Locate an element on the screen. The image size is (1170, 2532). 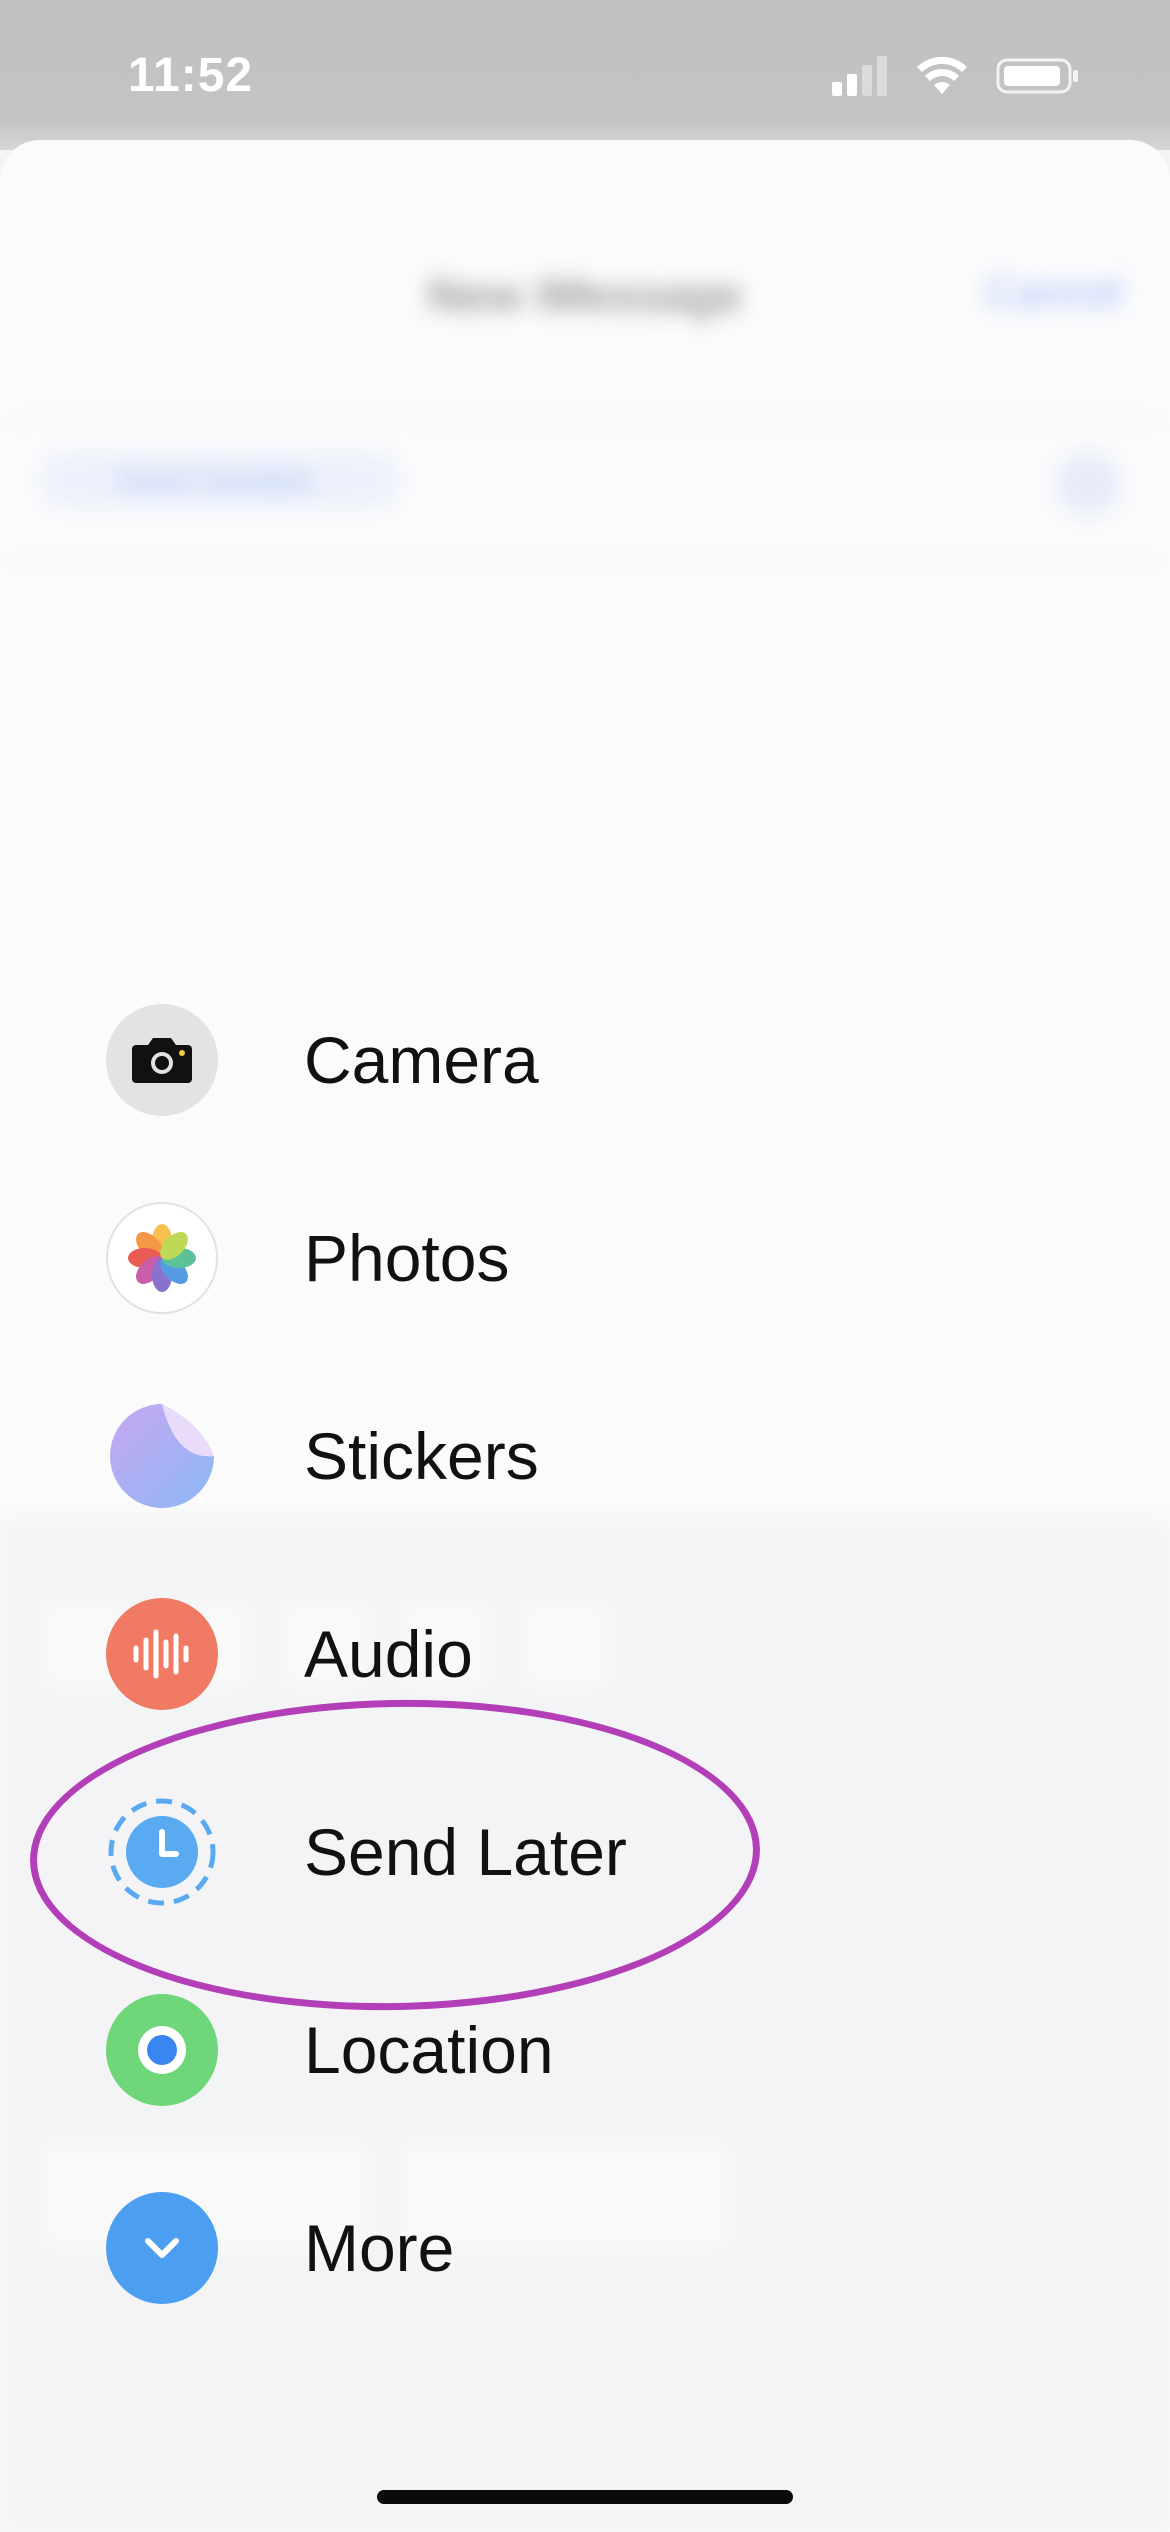
home-indicator is located at coordinates (585, 2497).